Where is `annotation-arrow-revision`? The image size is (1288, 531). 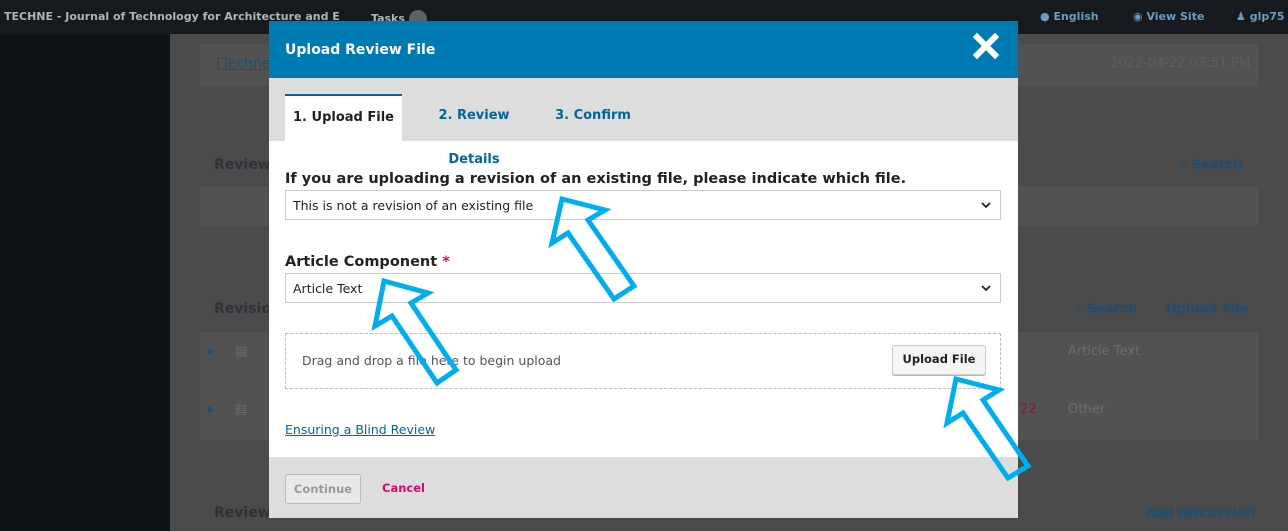
annotation-arrow-revision is located at coordinates (593, 249).